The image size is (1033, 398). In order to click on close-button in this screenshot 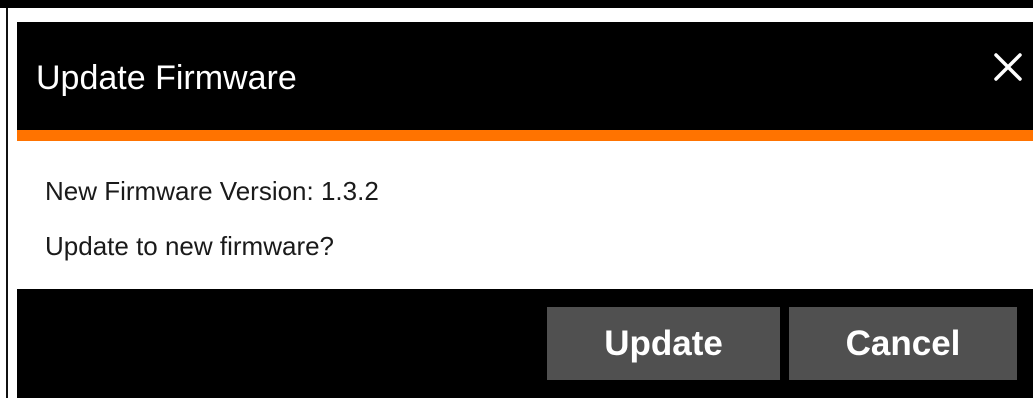, I will do `click(1008, 67)`.